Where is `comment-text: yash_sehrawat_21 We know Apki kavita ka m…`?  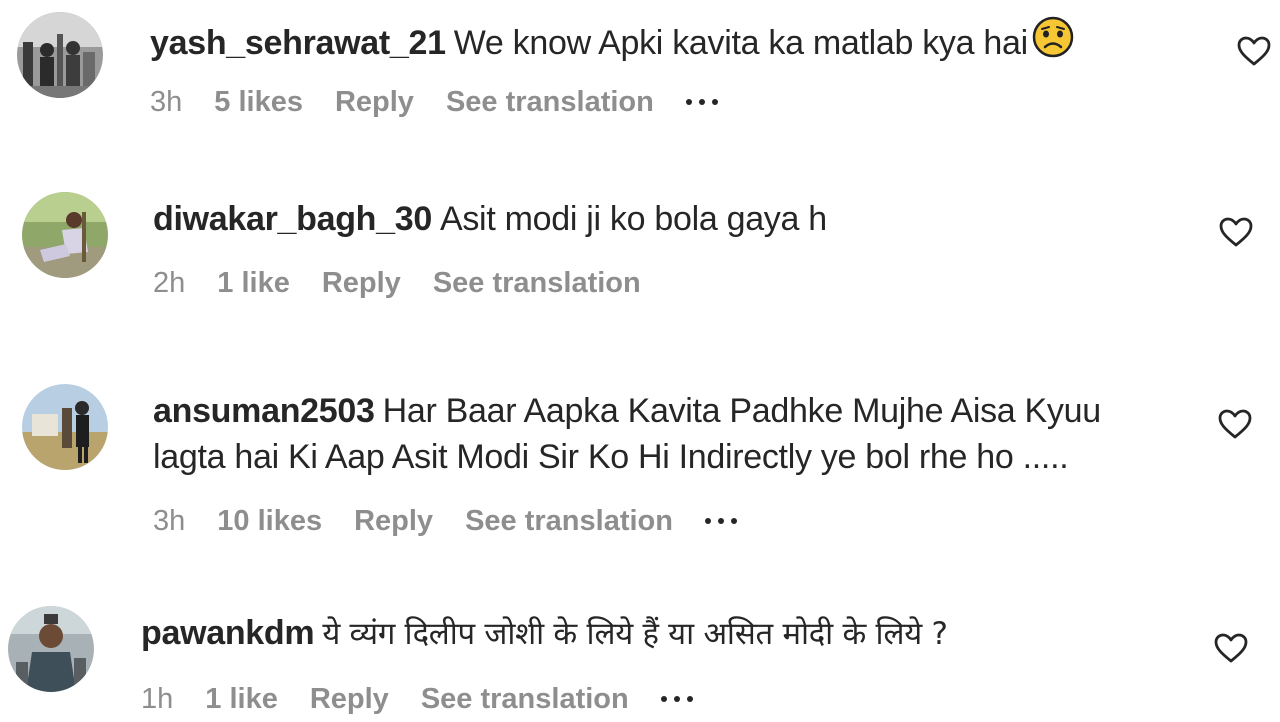
comment-text: yash_sehrawat_21 We know Apki kavita ka m… is located at coordinates (612, 43).